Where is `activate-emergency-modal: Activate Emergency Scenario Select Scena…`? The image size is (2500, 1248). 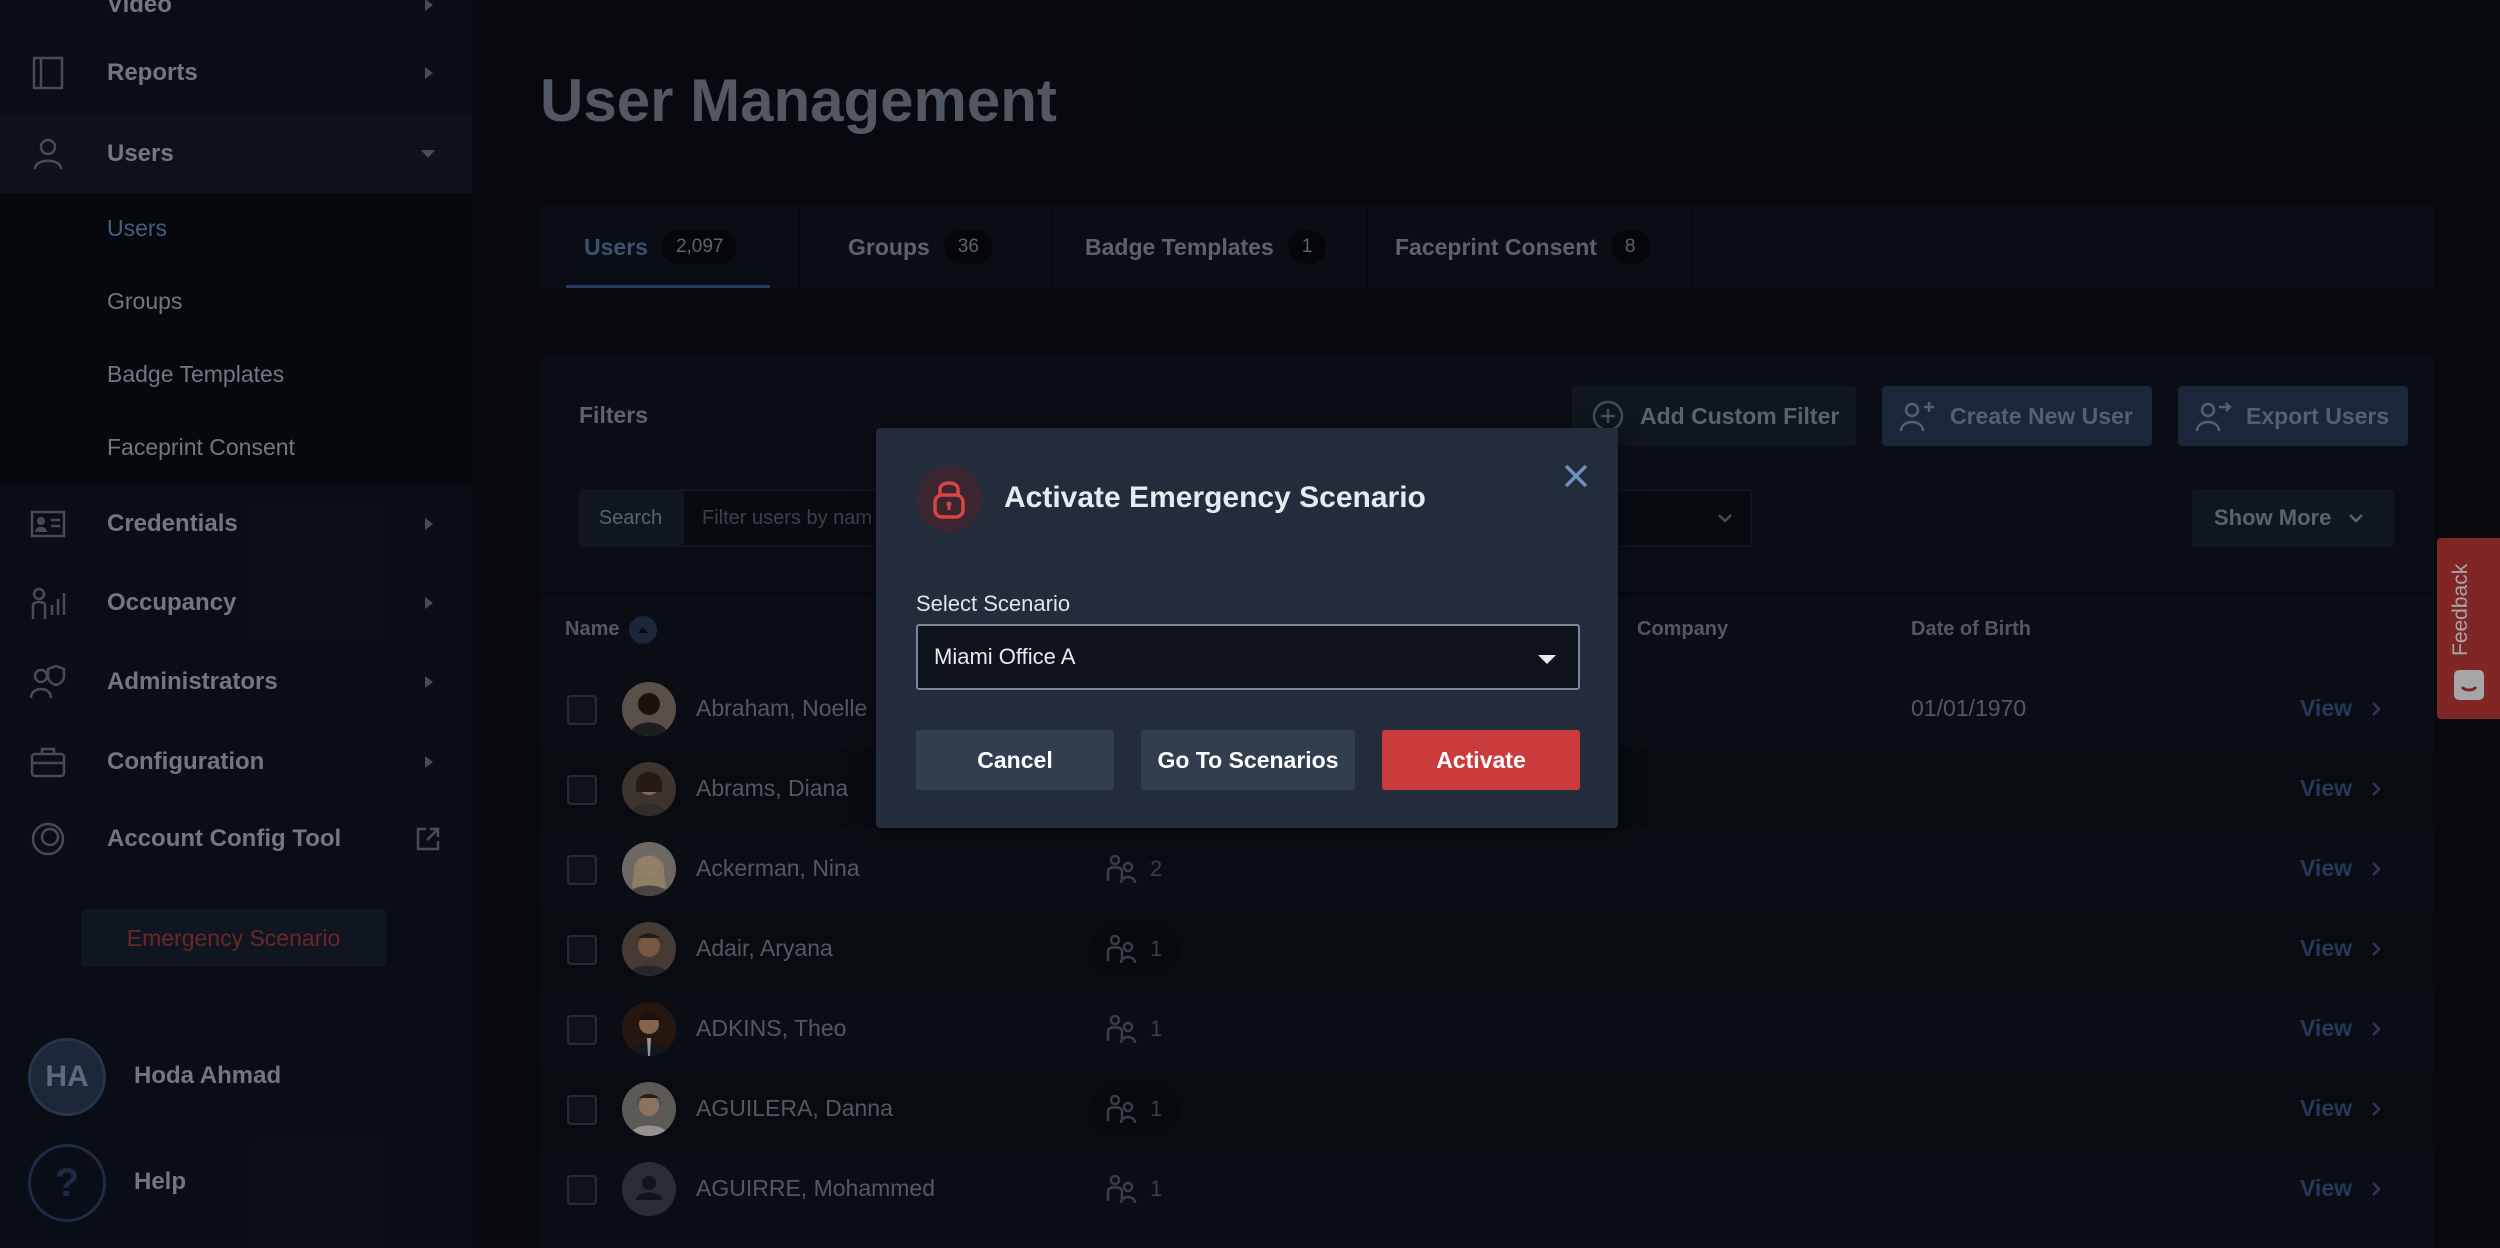 activate-emergency-modal: Activate Emergency Scenario Select Scena… is located at coordinates (1247, 628).